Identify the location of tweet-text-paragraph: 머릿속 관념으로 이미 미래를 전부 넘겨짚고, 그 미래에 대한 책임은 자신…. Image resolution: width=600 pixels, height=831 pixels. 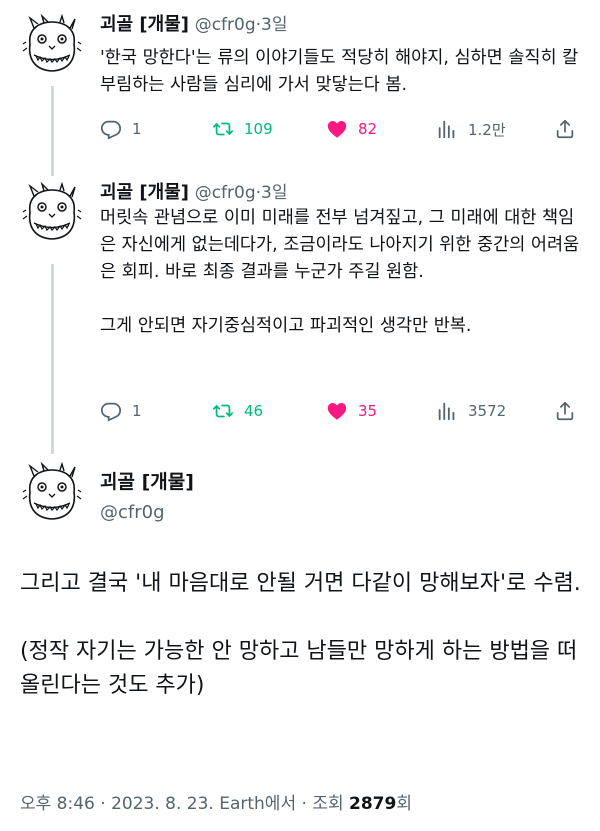
(340, 245).